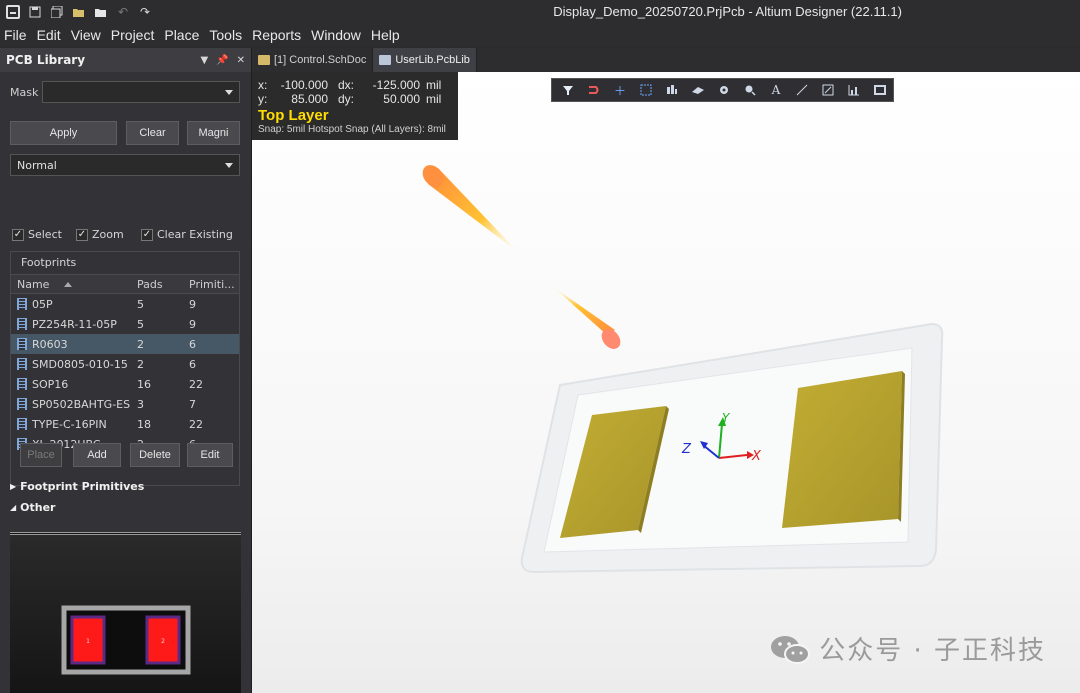 The image size is (1080, 693). I want to click on z-axis-label: Z, so click(686, 449).